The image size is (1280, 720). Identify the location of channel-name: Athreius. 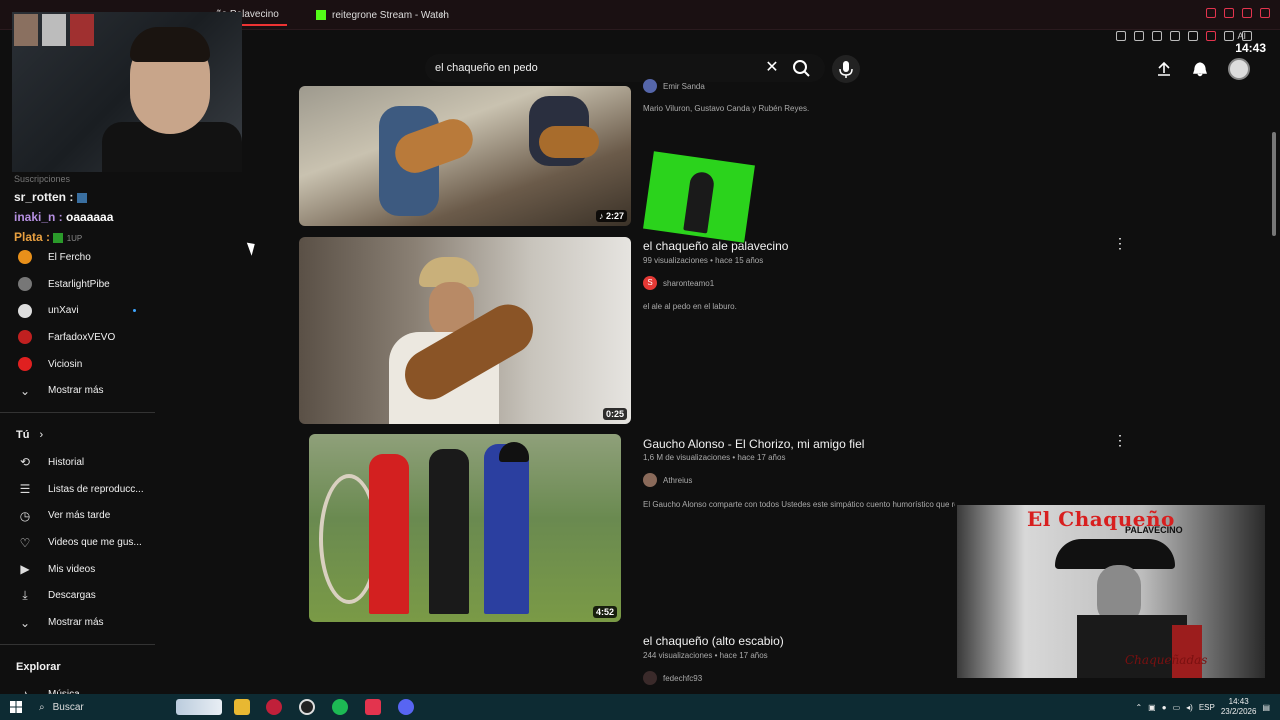
(678, 480).